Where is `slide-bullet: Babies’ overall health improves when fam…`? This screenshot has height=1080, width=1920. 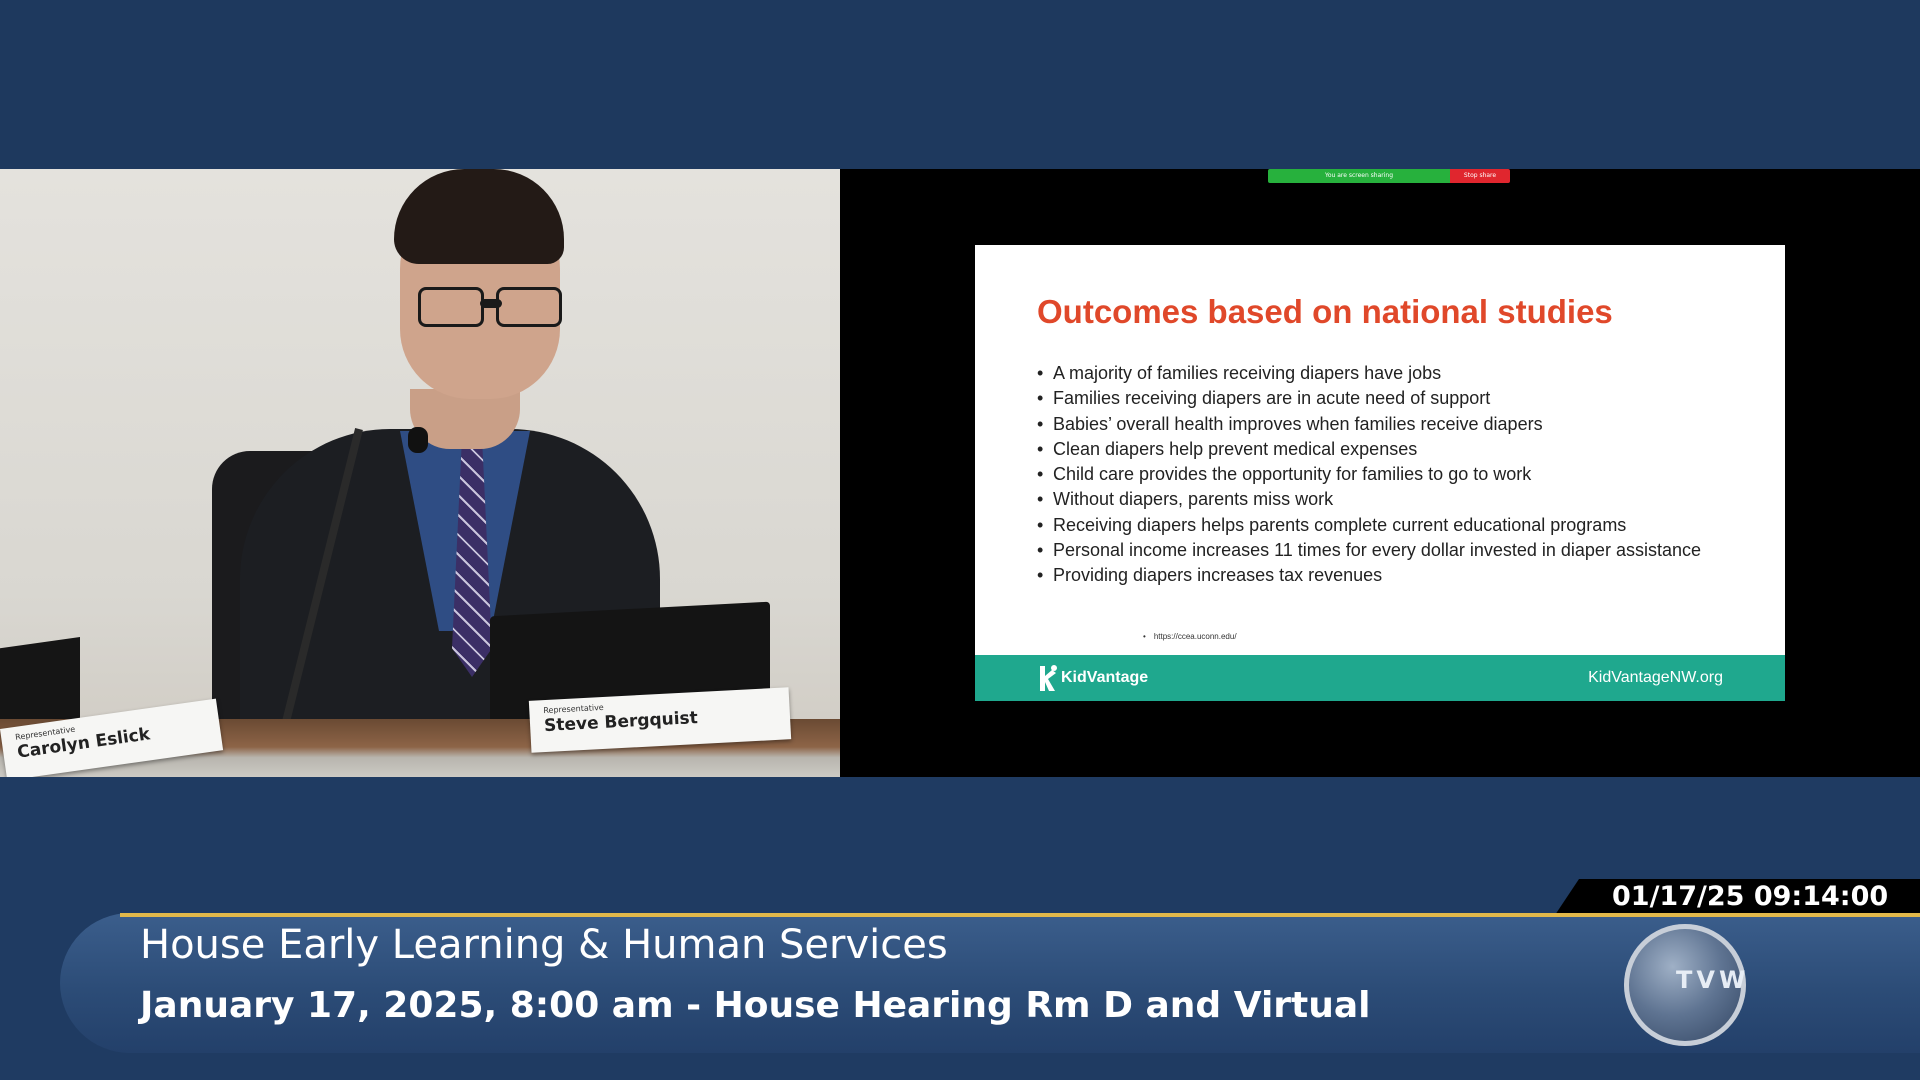
slide-bullet: Babies’ overall health improves when fam… is located at coordinates (1397, 424).